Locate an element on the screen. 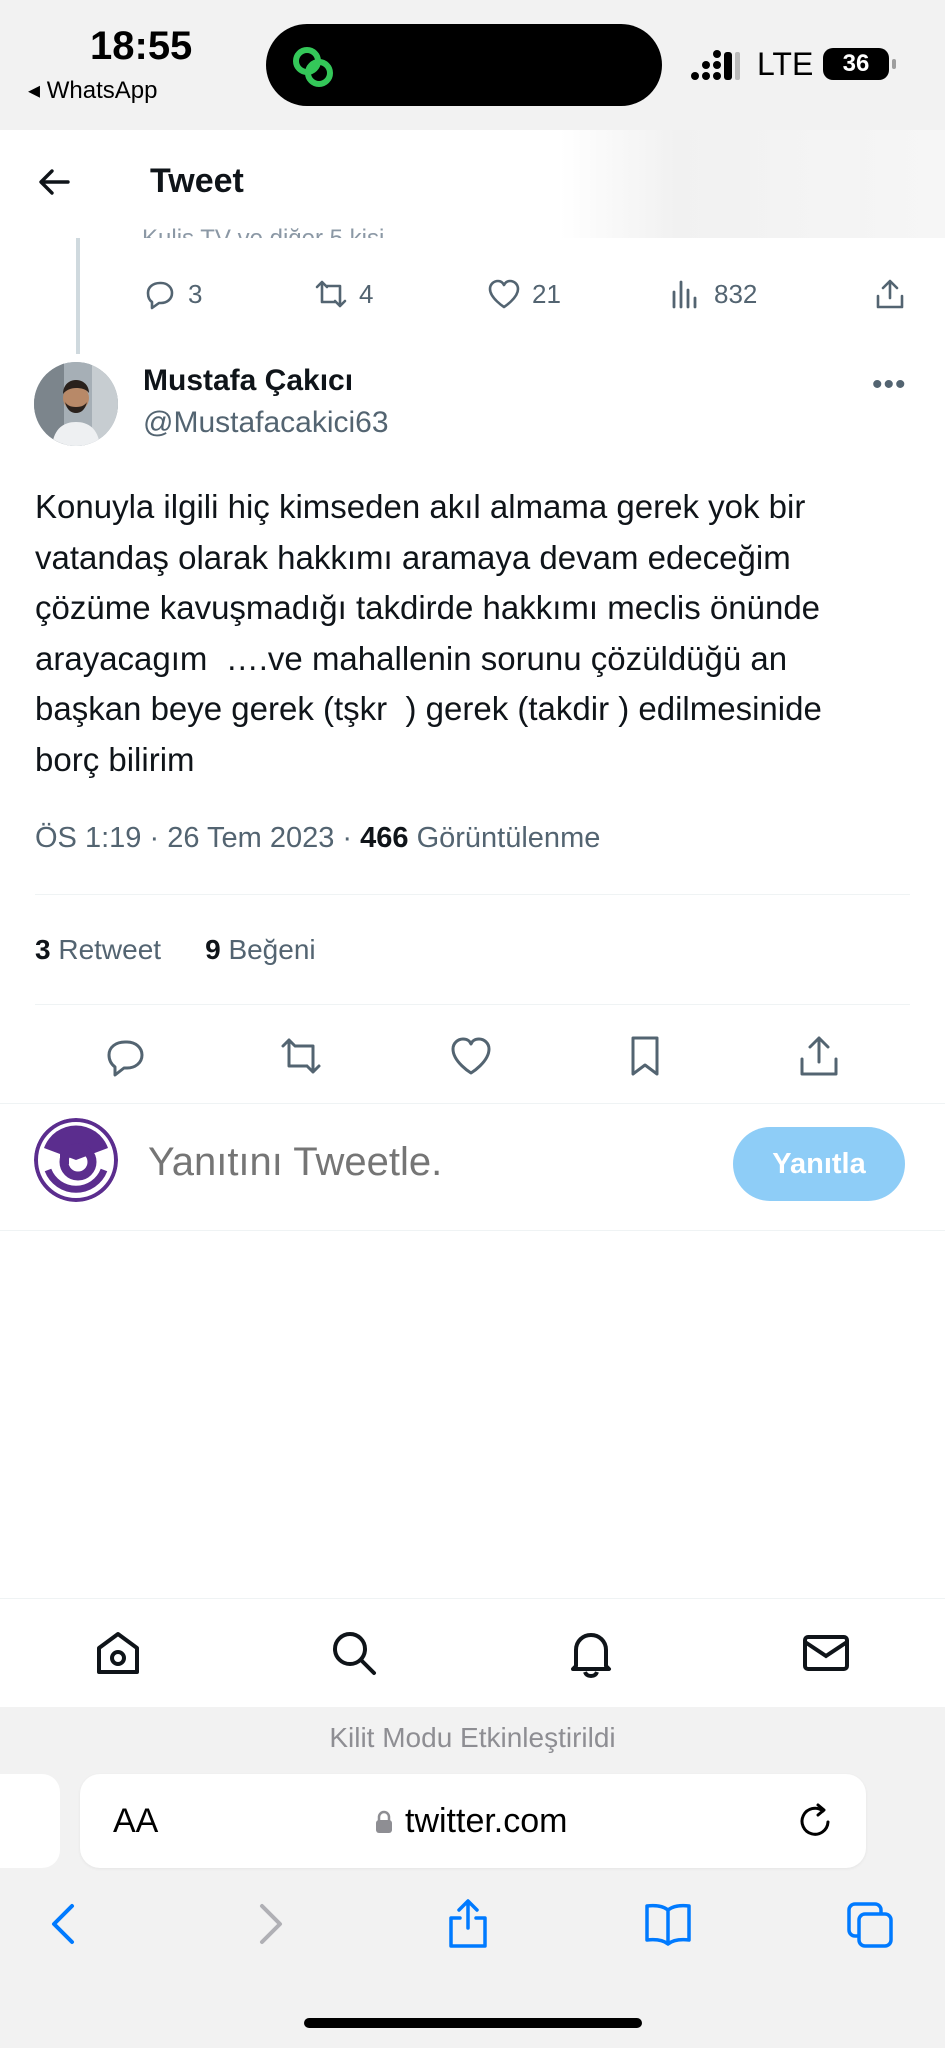 The height and width of the screenshot is (2048, 945). browser-share-icon is located at coordinates (468, 1924).